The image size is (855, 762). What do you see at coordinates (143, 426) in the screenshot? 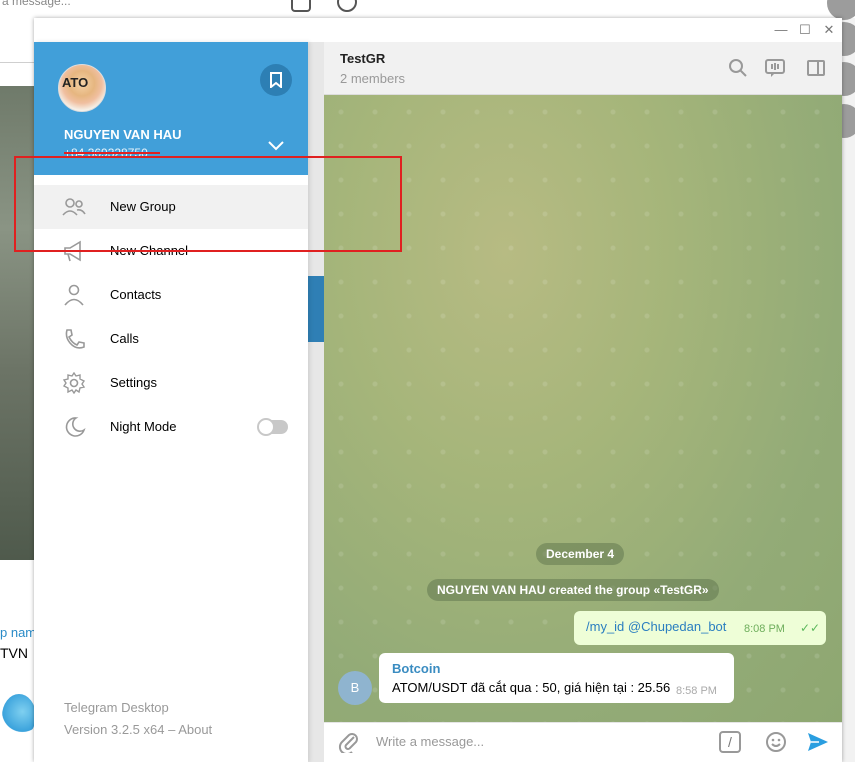
I see `menu-item-label: Night Mode` at bounding box center [143, 426].